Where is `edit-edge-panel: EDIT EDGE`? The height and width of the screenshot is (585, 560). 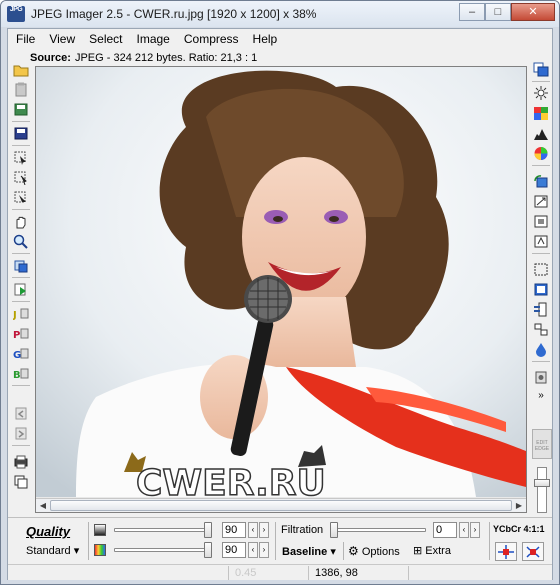
edit-edge-panel: EDIT EDGE is located at coordinates (542, 472).